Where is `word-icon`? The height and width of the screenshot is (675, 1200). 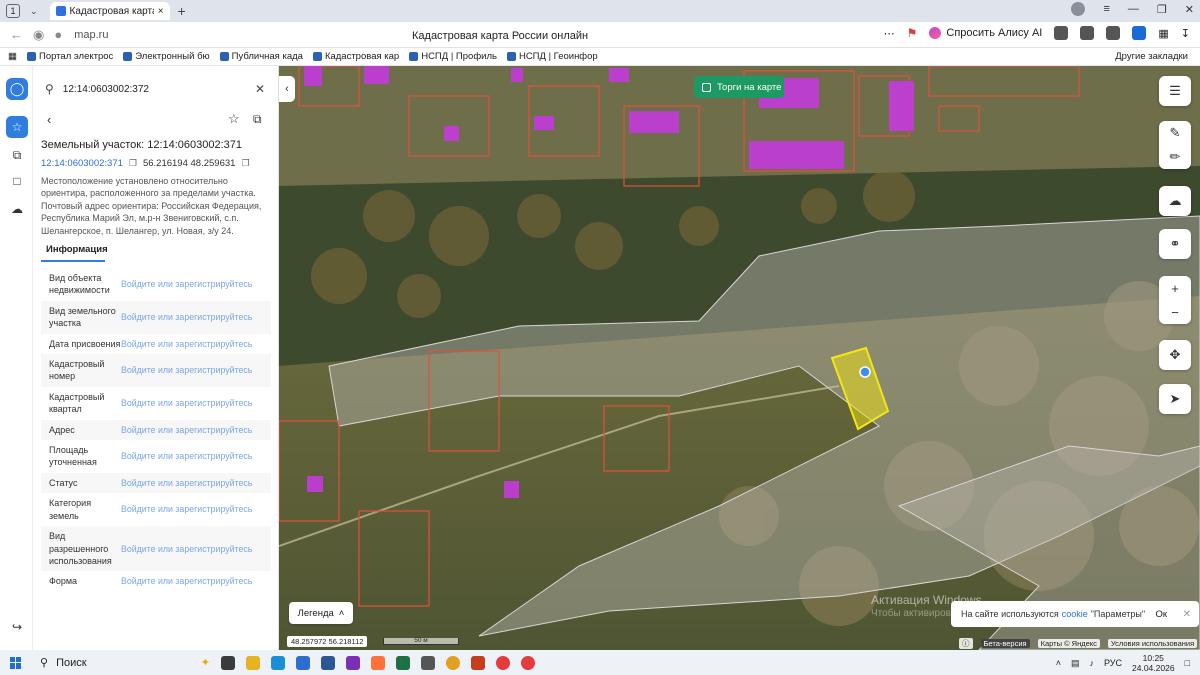 word-icon is located at coordinates (328, 662).